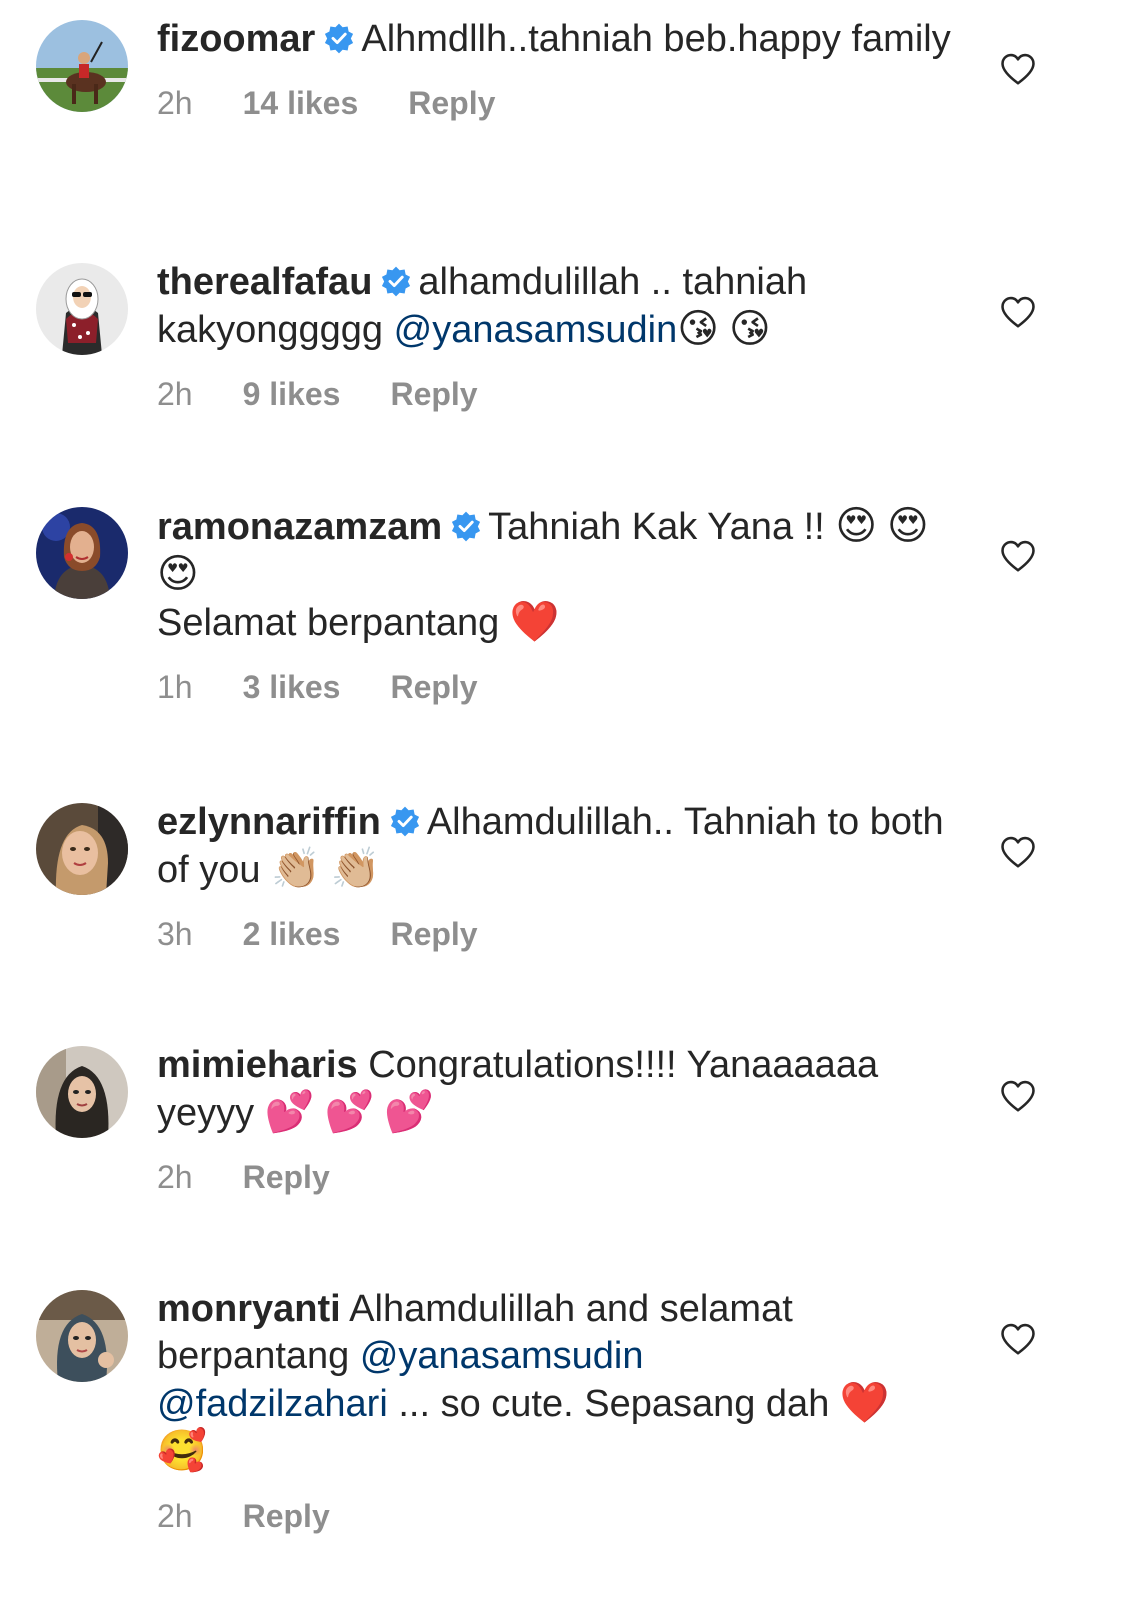 This screenshot has height=1603, width=1125. Describe the element at coordinates (301, 103) in the screenshot. I see `likes-count: 14 likes` at that location.